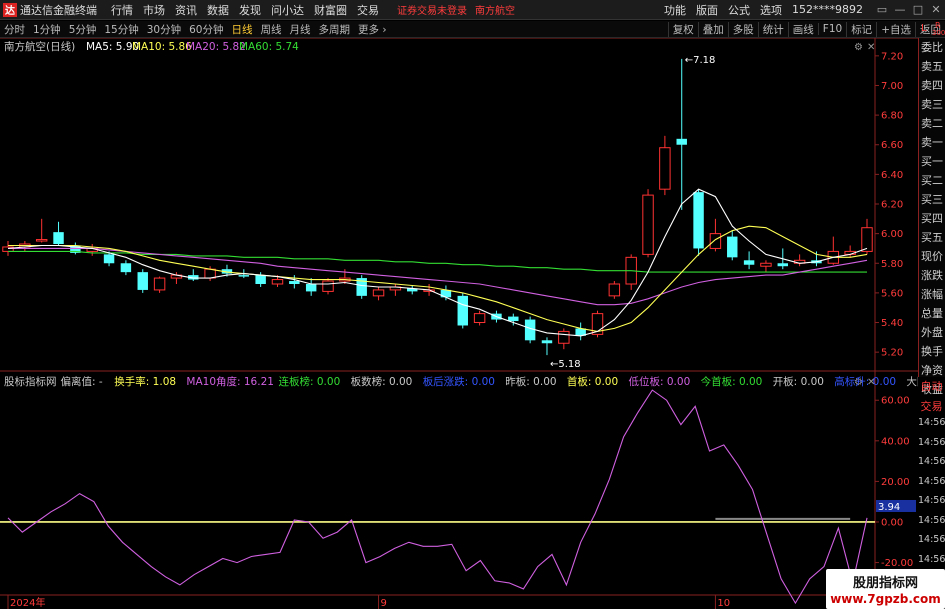  What do you see at coordinates (459, 381) in the screenshot?
I see `indicator-legend-item: 板后涨跌: 0.00` at bounding box center [459, 381].